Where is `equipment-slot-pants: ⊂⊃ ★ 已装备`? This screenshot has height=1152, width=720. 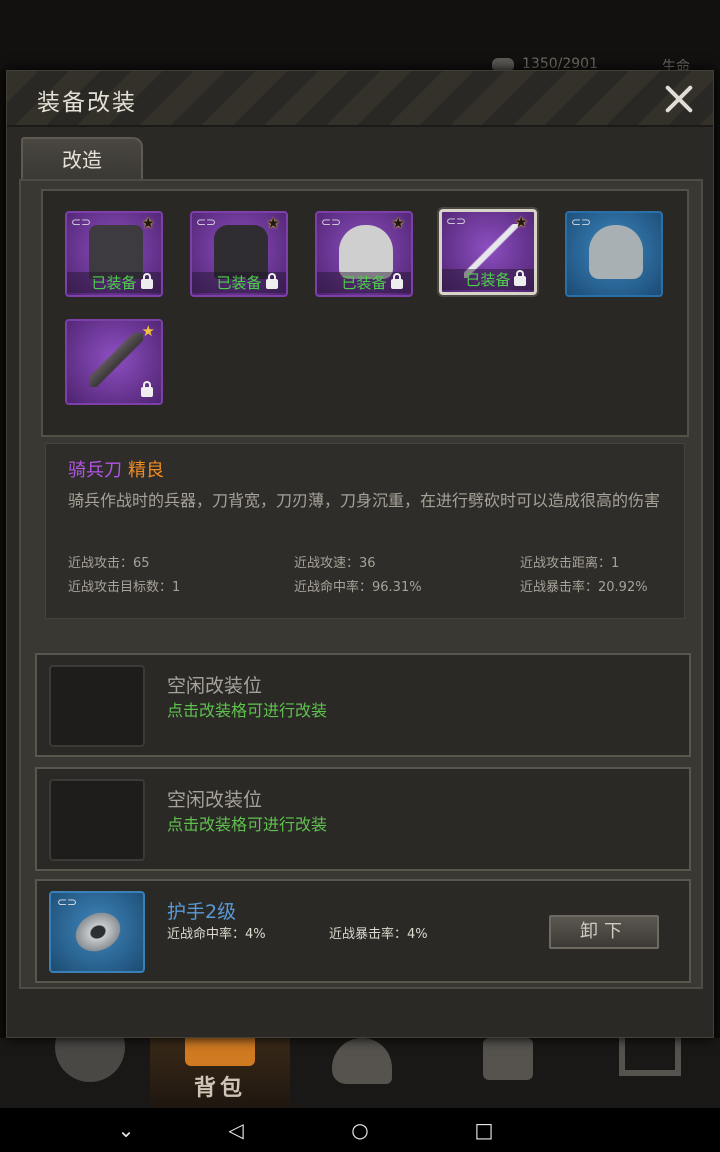
equipment-slot-pants: ⊂⊃ ★ 已装备 is located at coordinates (114, 254).